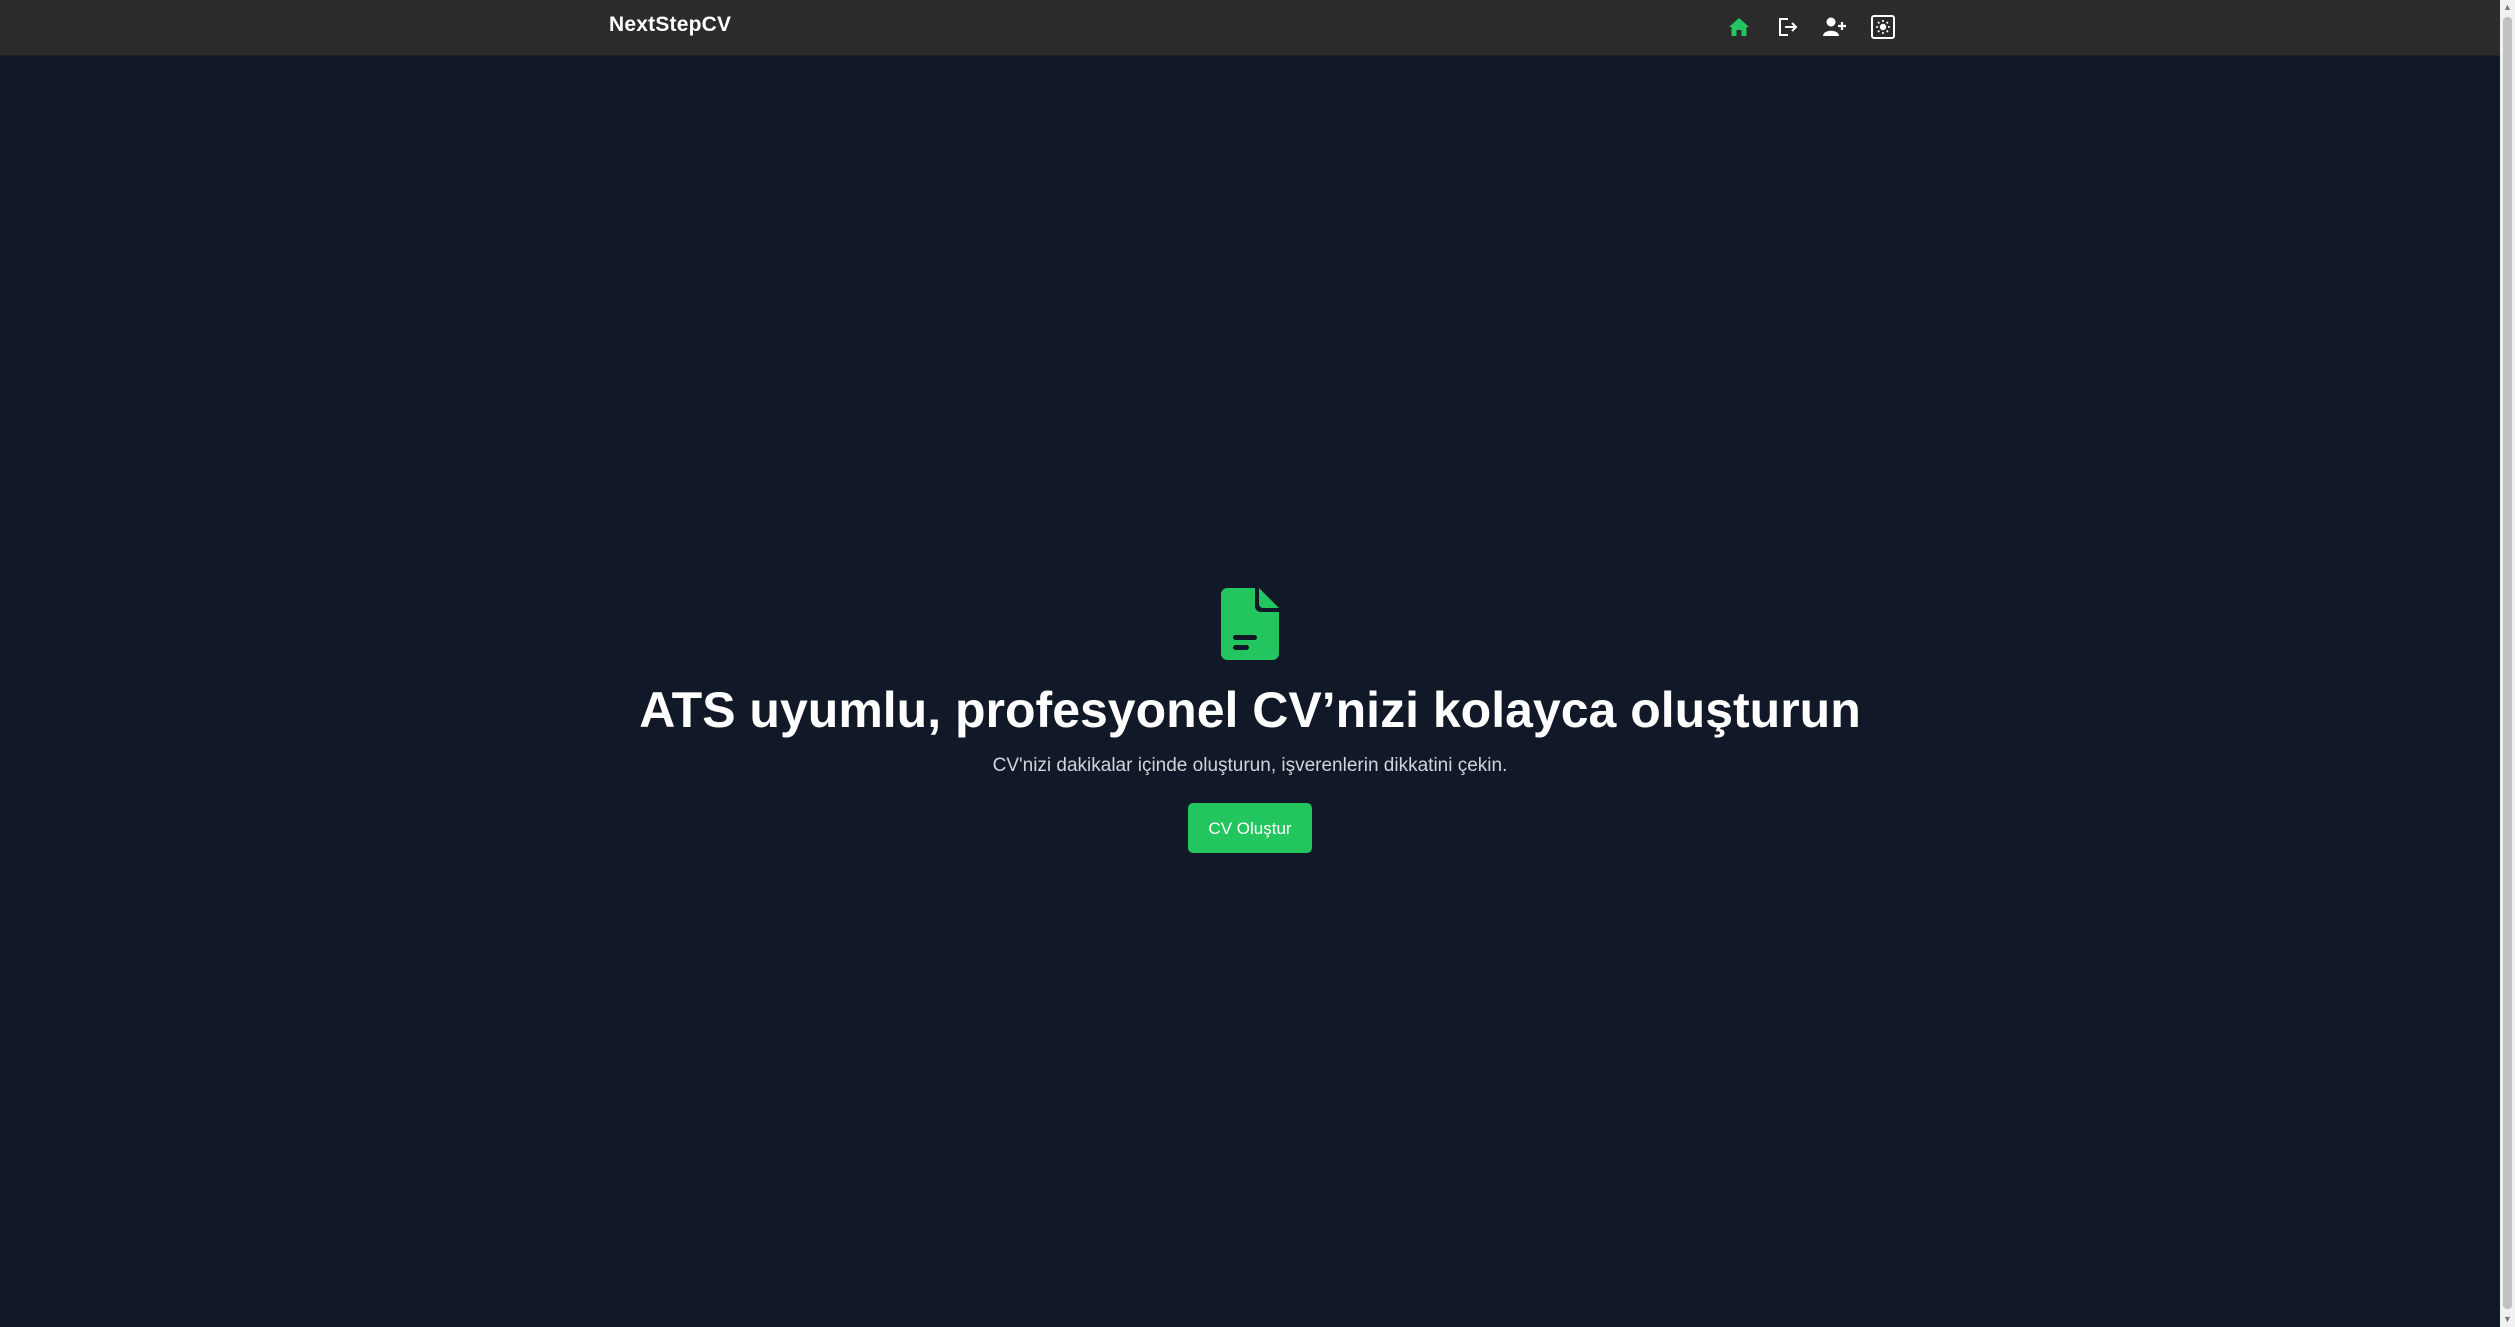  I want to click on create-cv-button: CV Oluştur, so click(1250, 828).